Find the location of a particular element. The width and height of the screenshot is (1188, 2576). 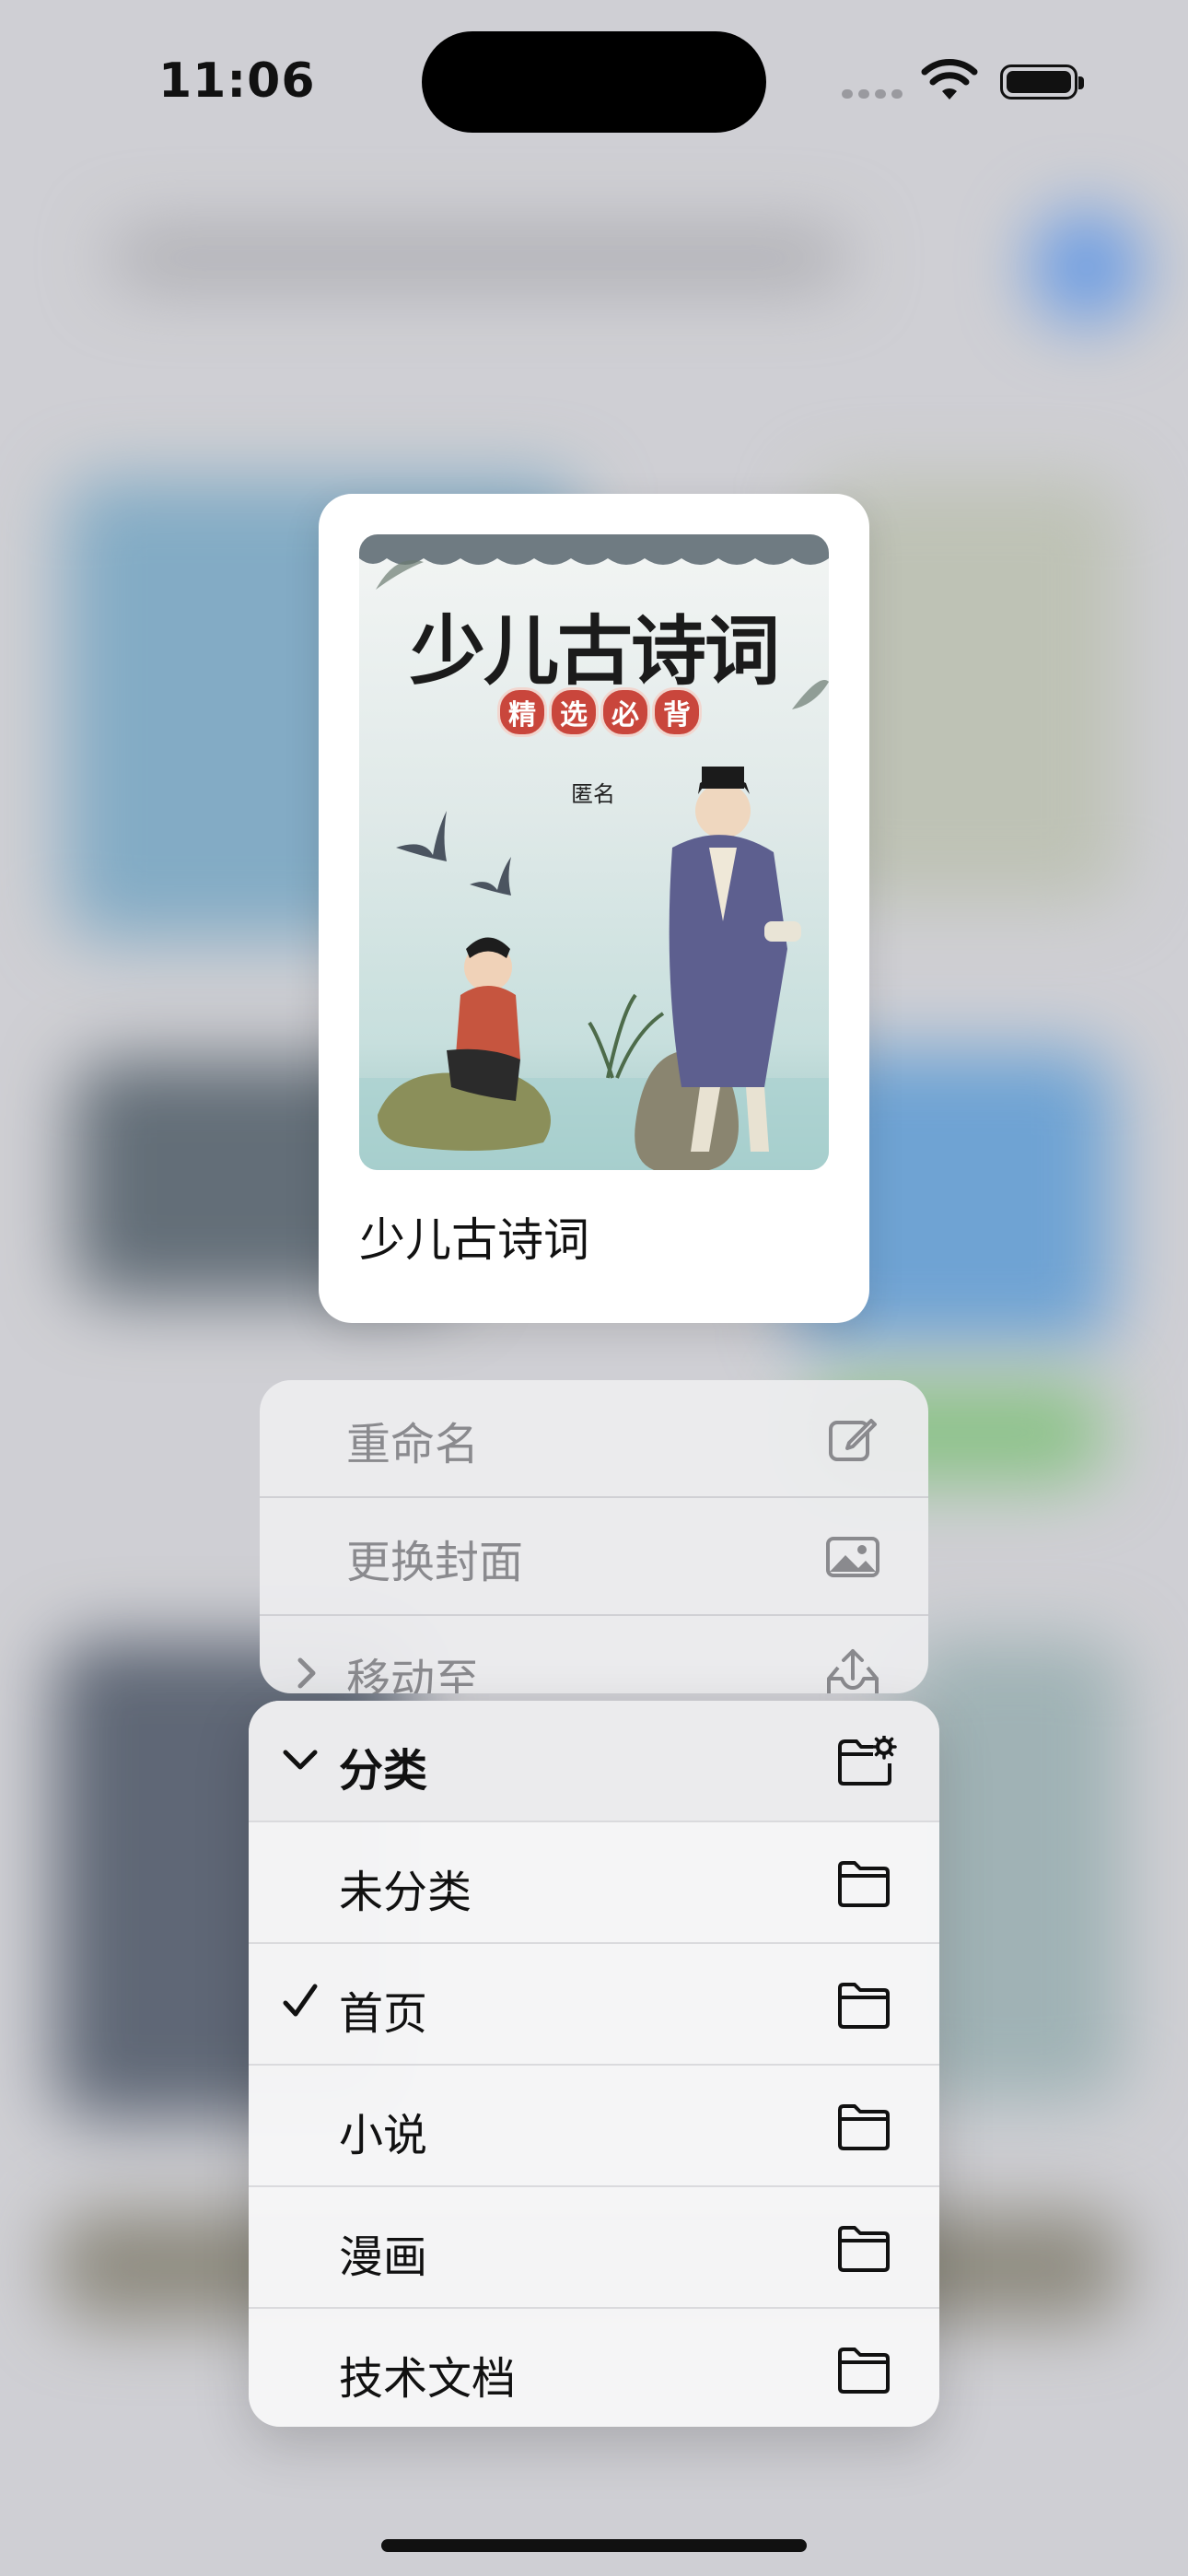

cover-badges: 精 选 必 背 is located at coordinates (599, 712).